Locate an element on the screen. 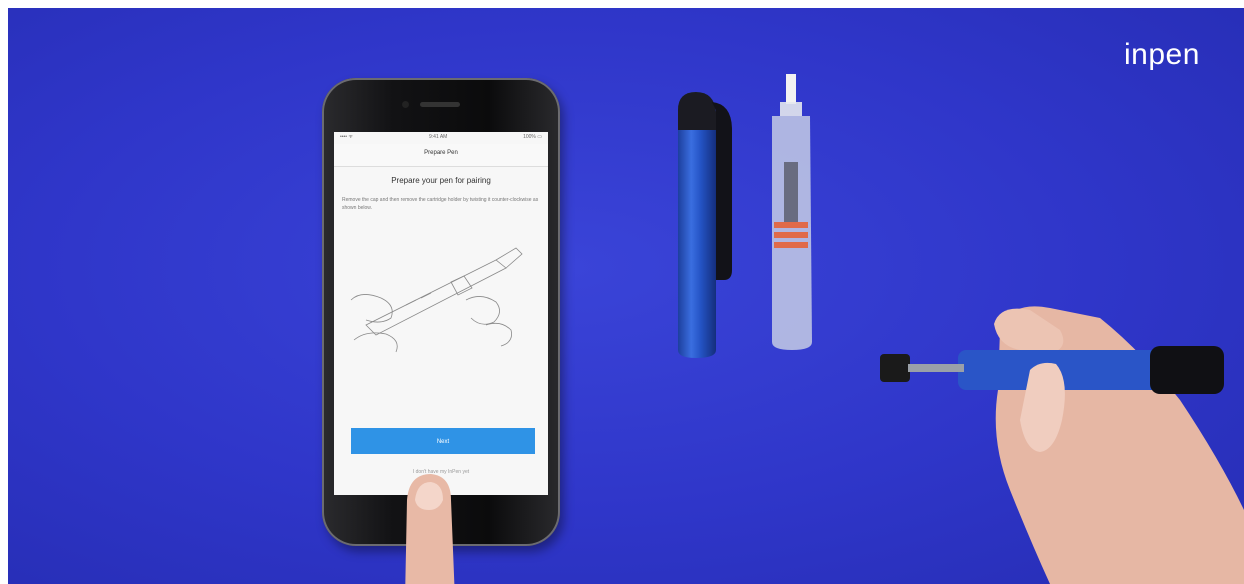  inpen-logo: inpen is located at coordinates (1162, 54).